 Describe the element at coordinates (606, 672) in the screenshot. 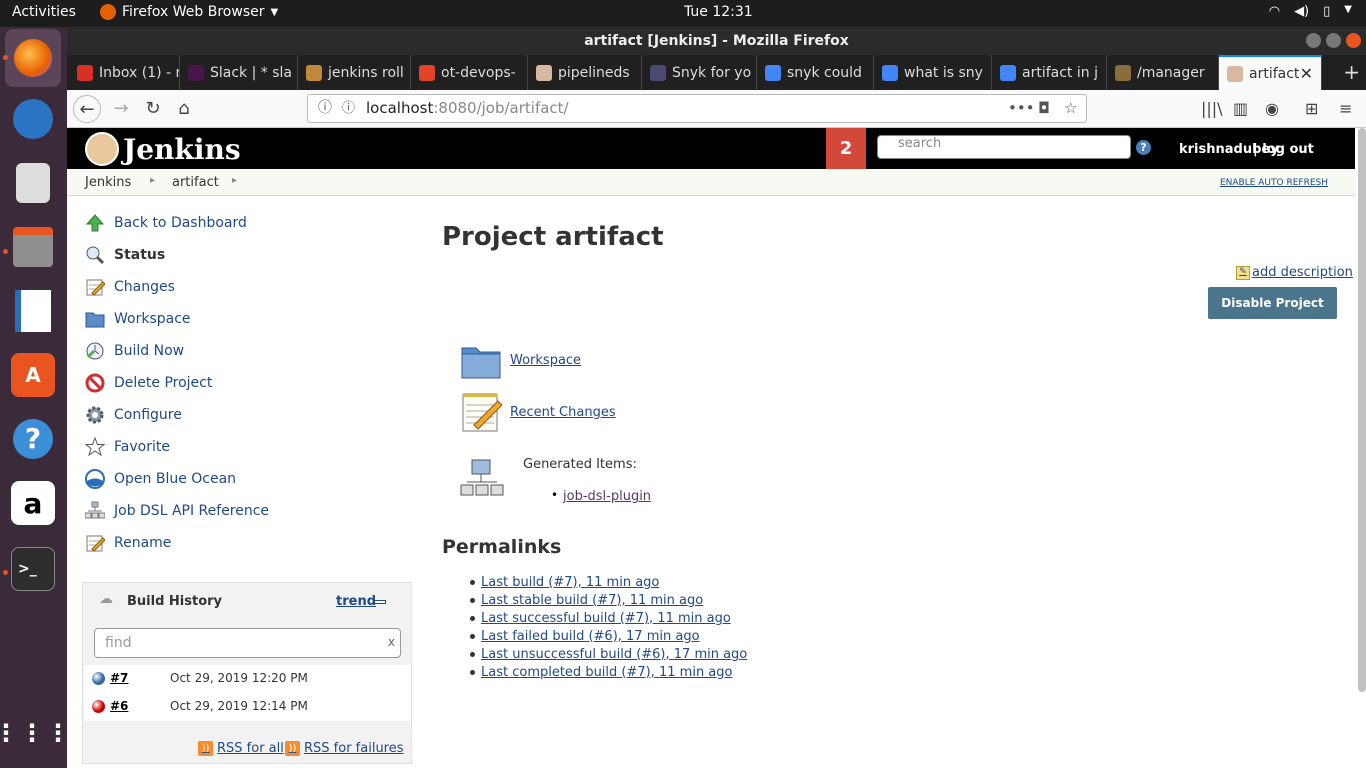

I see `permalink-link: Last completed build (#7), 11 min ago` at that location.